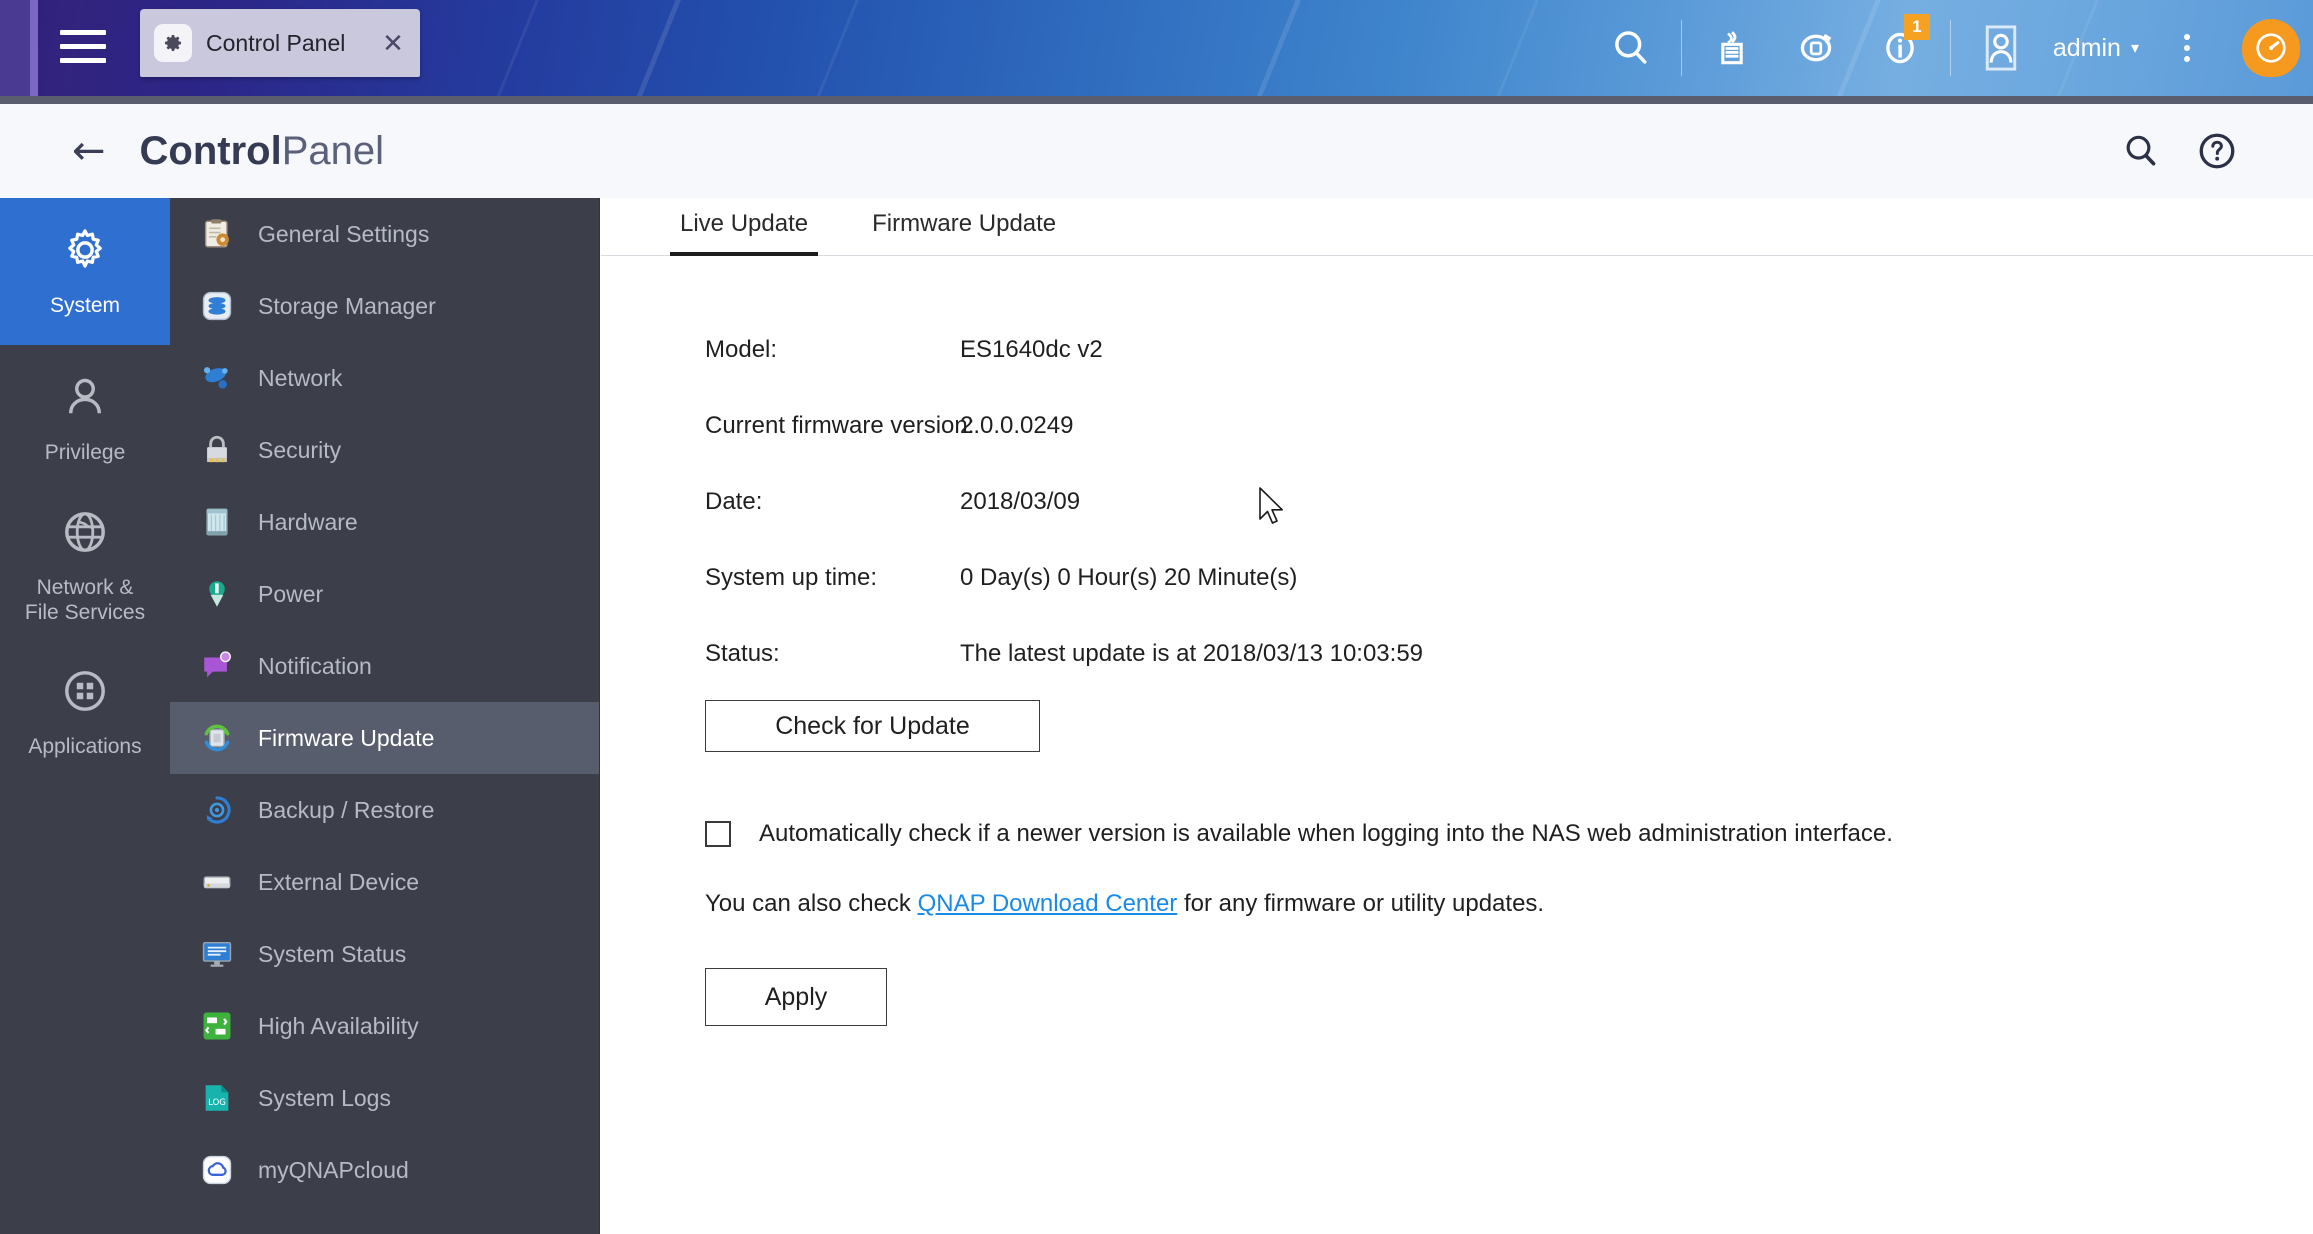 The height and width of the screenshot is (1234, 2313). Describe the element at coordinates (344, 233) in the screenshot. I see `menu-item-label: General Settings` at that location.